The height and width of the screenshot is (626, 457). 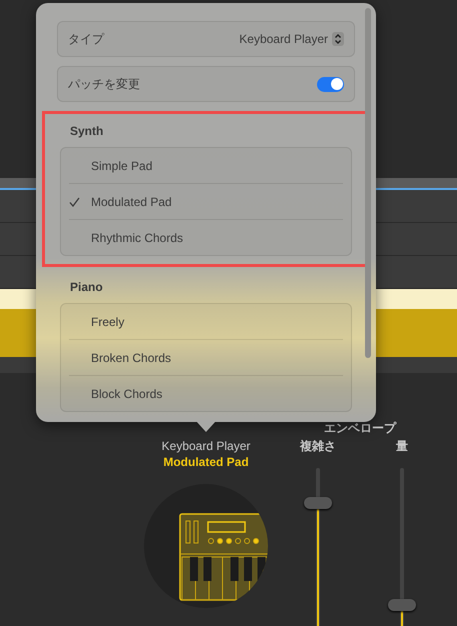 I want to click on setting-label: タイプ, so click(x=86, y=39).